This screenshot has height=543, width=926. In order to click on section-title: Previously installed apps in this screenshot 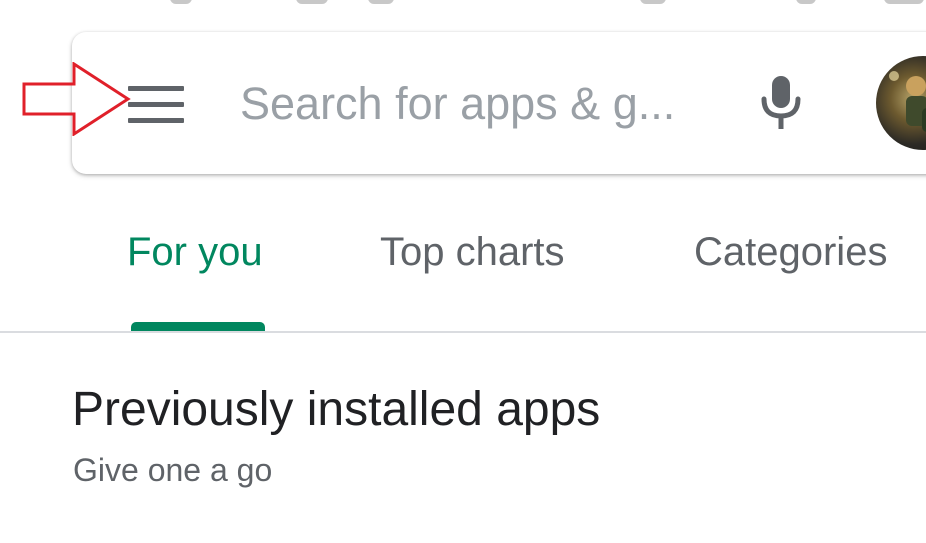, I will do `click(336, 409)`.